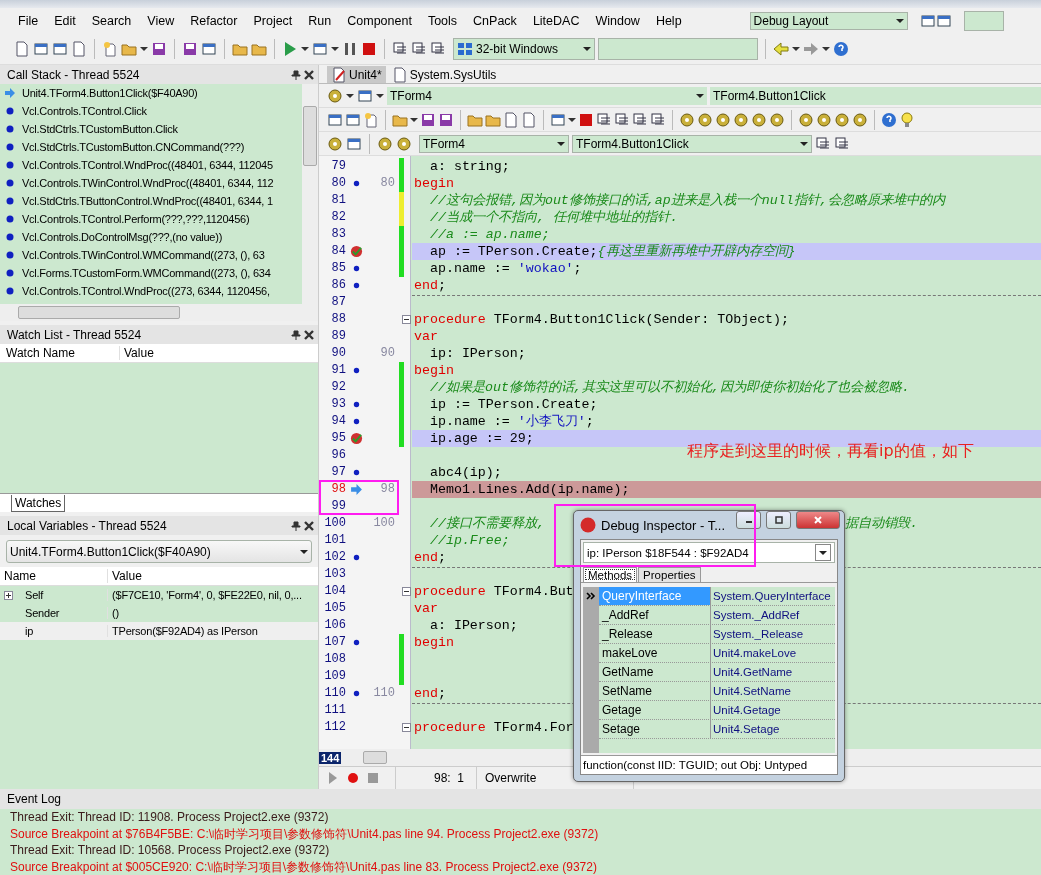 This screenshot has width=1041, height=875. What do you see at coordinates (34, 595) in the screenshot?
I see `variable-name: Self` at bounding box center [34, 595].